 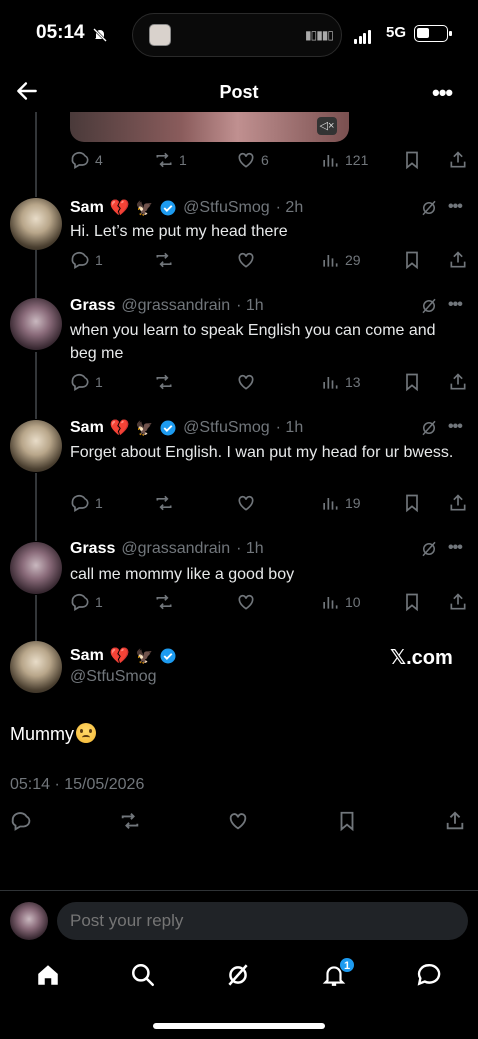 I want to click on reply-icon, so click(x=21, y=821).